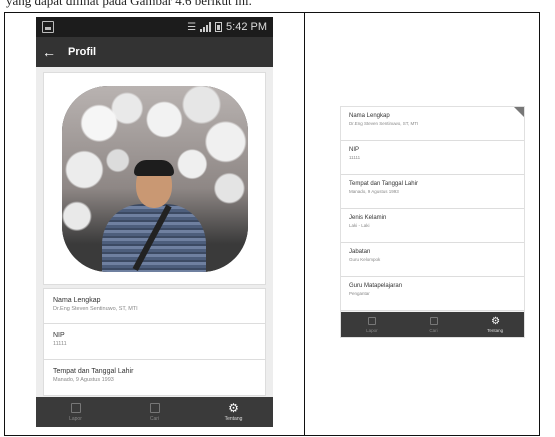 The width and height of the screenshot is (555, 437). What do you see at coordinates (82, 52) in the screenshot?
I see `page-title: Profil` at bounding box center [82, 52].